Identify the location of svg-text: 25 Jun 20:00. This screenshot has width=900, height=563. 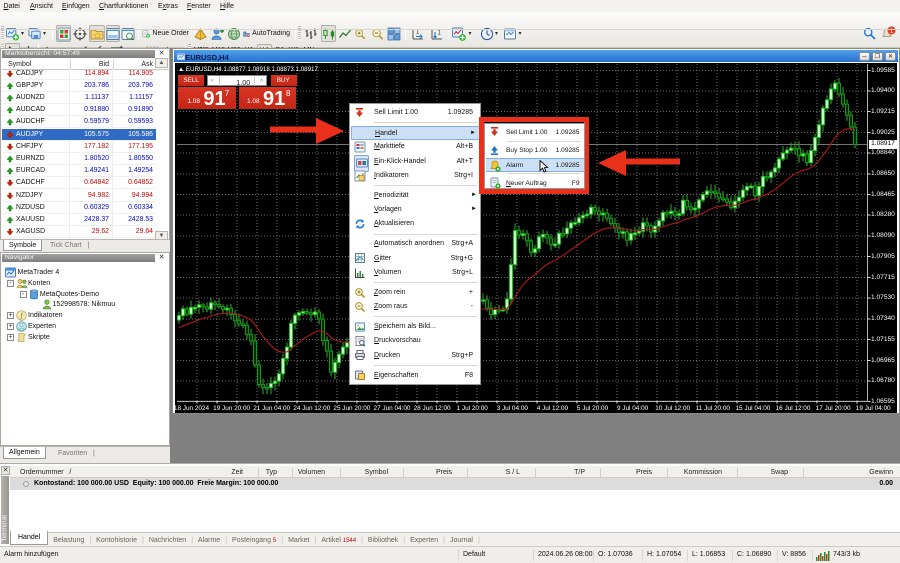
(351, 408).